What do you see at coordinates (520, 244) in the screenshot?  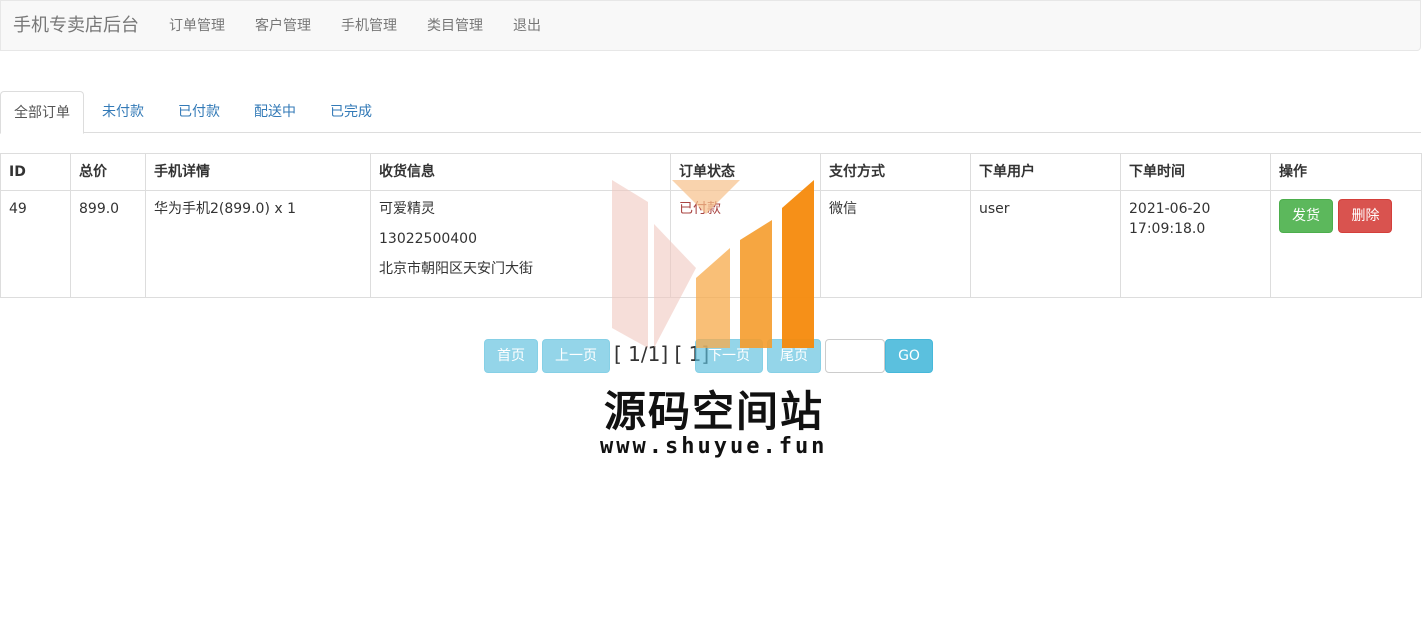 I see `cell-shipping-info: 可爱精灵 13022500400 北京市朝阳区天安门大街` at bounding box center [520, 244].